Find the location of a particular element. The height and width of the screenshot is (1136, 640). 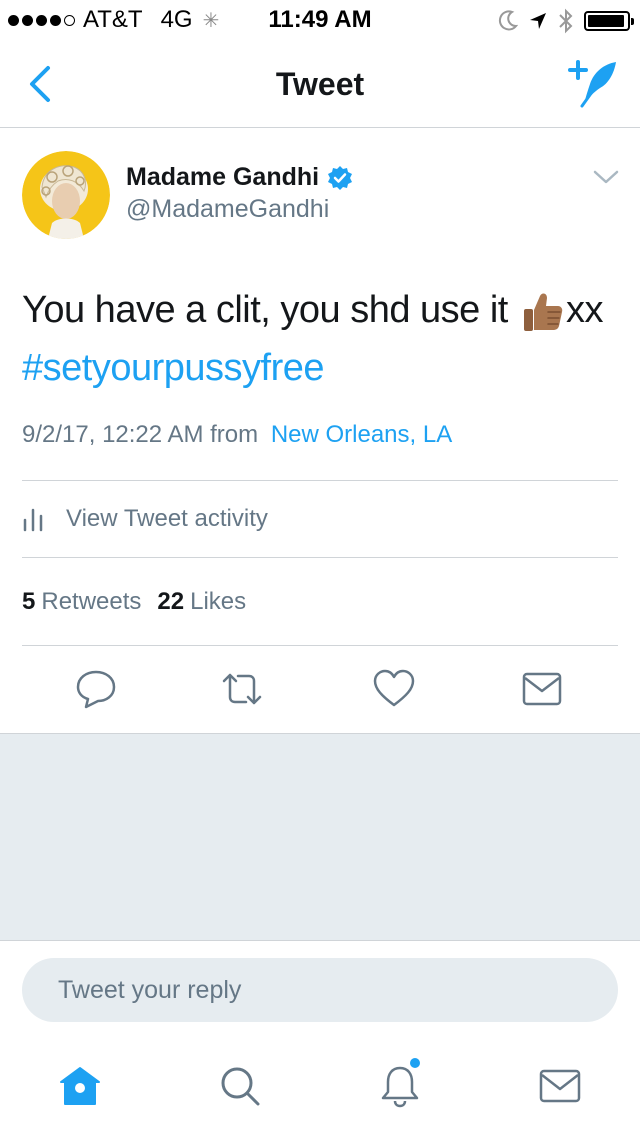

view-tweet-activity-button: View Tweet activity is located at coordinates (320, 519).